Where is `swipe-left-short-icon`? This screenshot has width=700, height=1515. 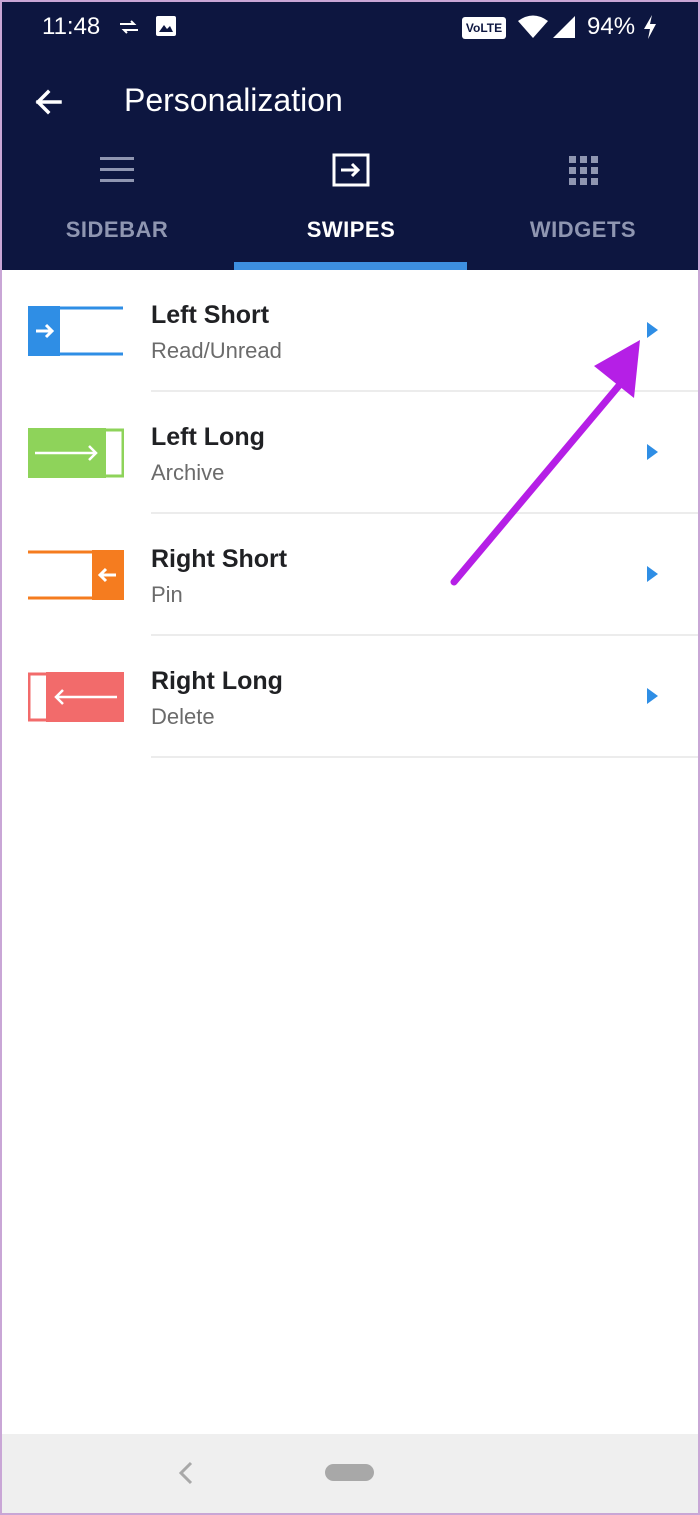 swipe-left-short-icon is located at coordinates (75, 331).